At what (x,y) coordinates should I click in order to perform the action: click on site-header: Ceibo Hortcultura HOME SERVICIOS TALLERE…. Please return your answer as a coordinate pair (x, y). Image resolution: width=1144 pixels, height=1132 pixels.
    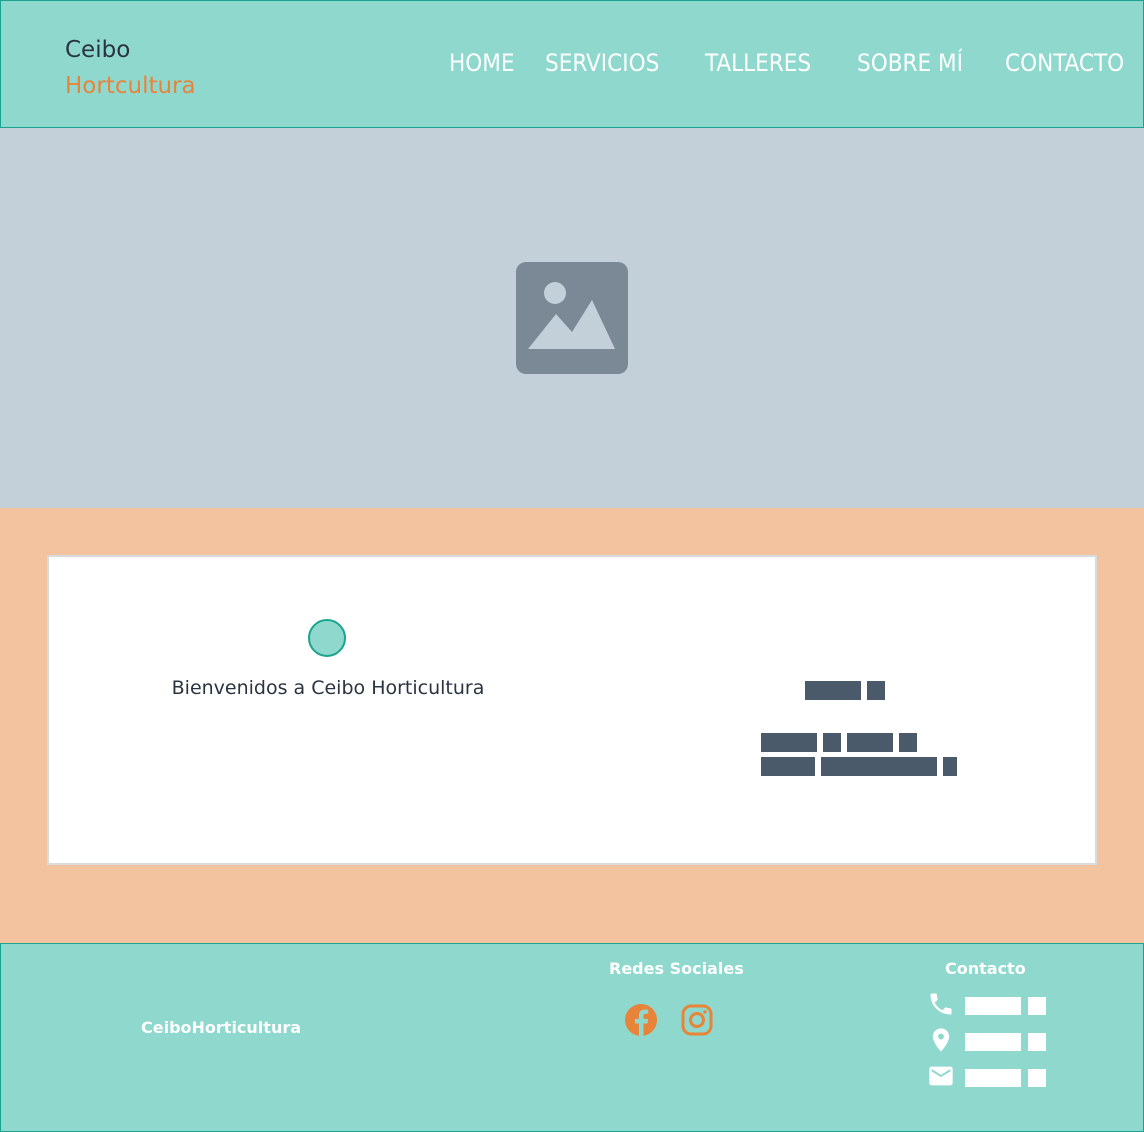
    Looking at the image, I should click on (572, 64).